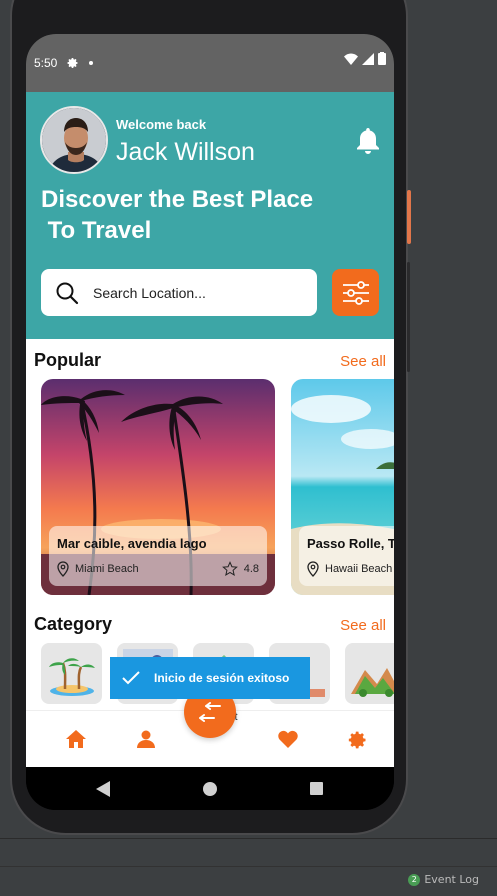 This screenshot has width=497, height=896. What do you see at coordinates (350, 543) in the screenshot?
I see `card-title: Passo Rolle, TN` at bounding box center [350, 543].